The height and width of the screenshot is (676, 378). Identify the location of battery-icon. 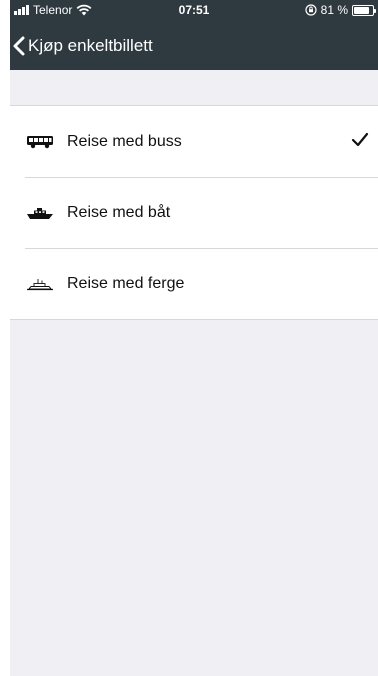
(364, 10).